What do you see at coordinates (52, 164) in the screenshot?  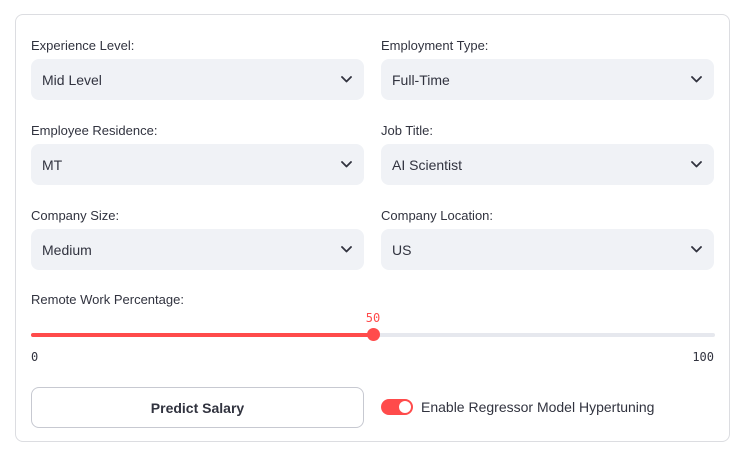 I see `employee-residence-value: MT` at bounding box center [52, 164].